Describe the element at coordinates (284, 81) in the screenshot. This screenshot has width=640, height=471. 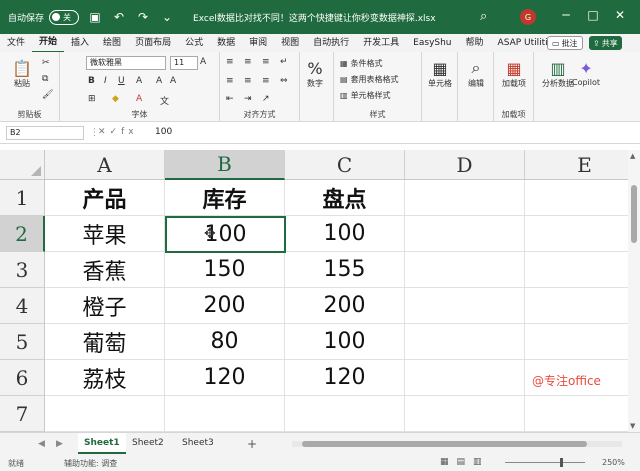
I see `merge-icon: ⇔` at that location.